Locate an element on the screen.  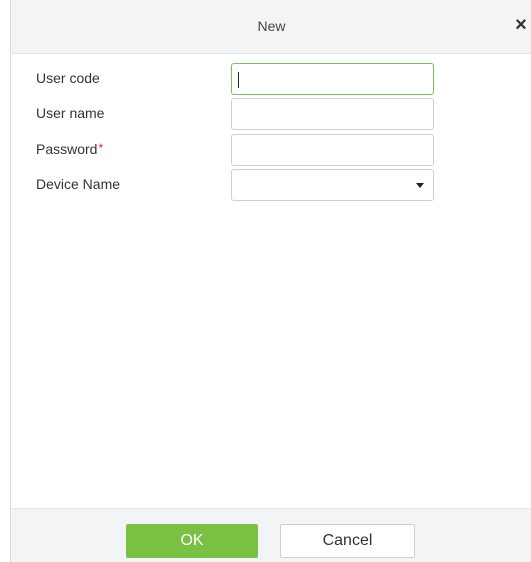
password-label-text: Password is located at coordinates (67, 149).